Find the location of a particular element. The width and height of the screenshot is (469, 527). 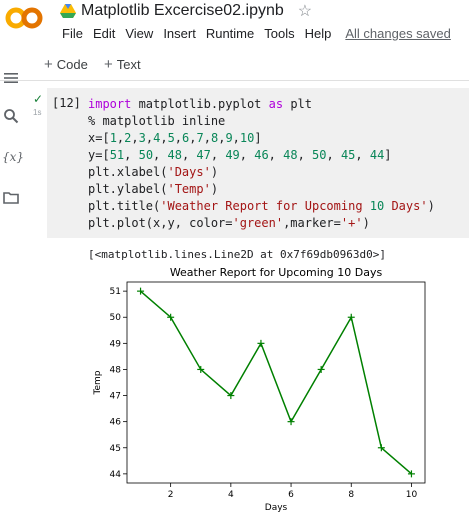

colab-logo is located at coordinates (24, 18).